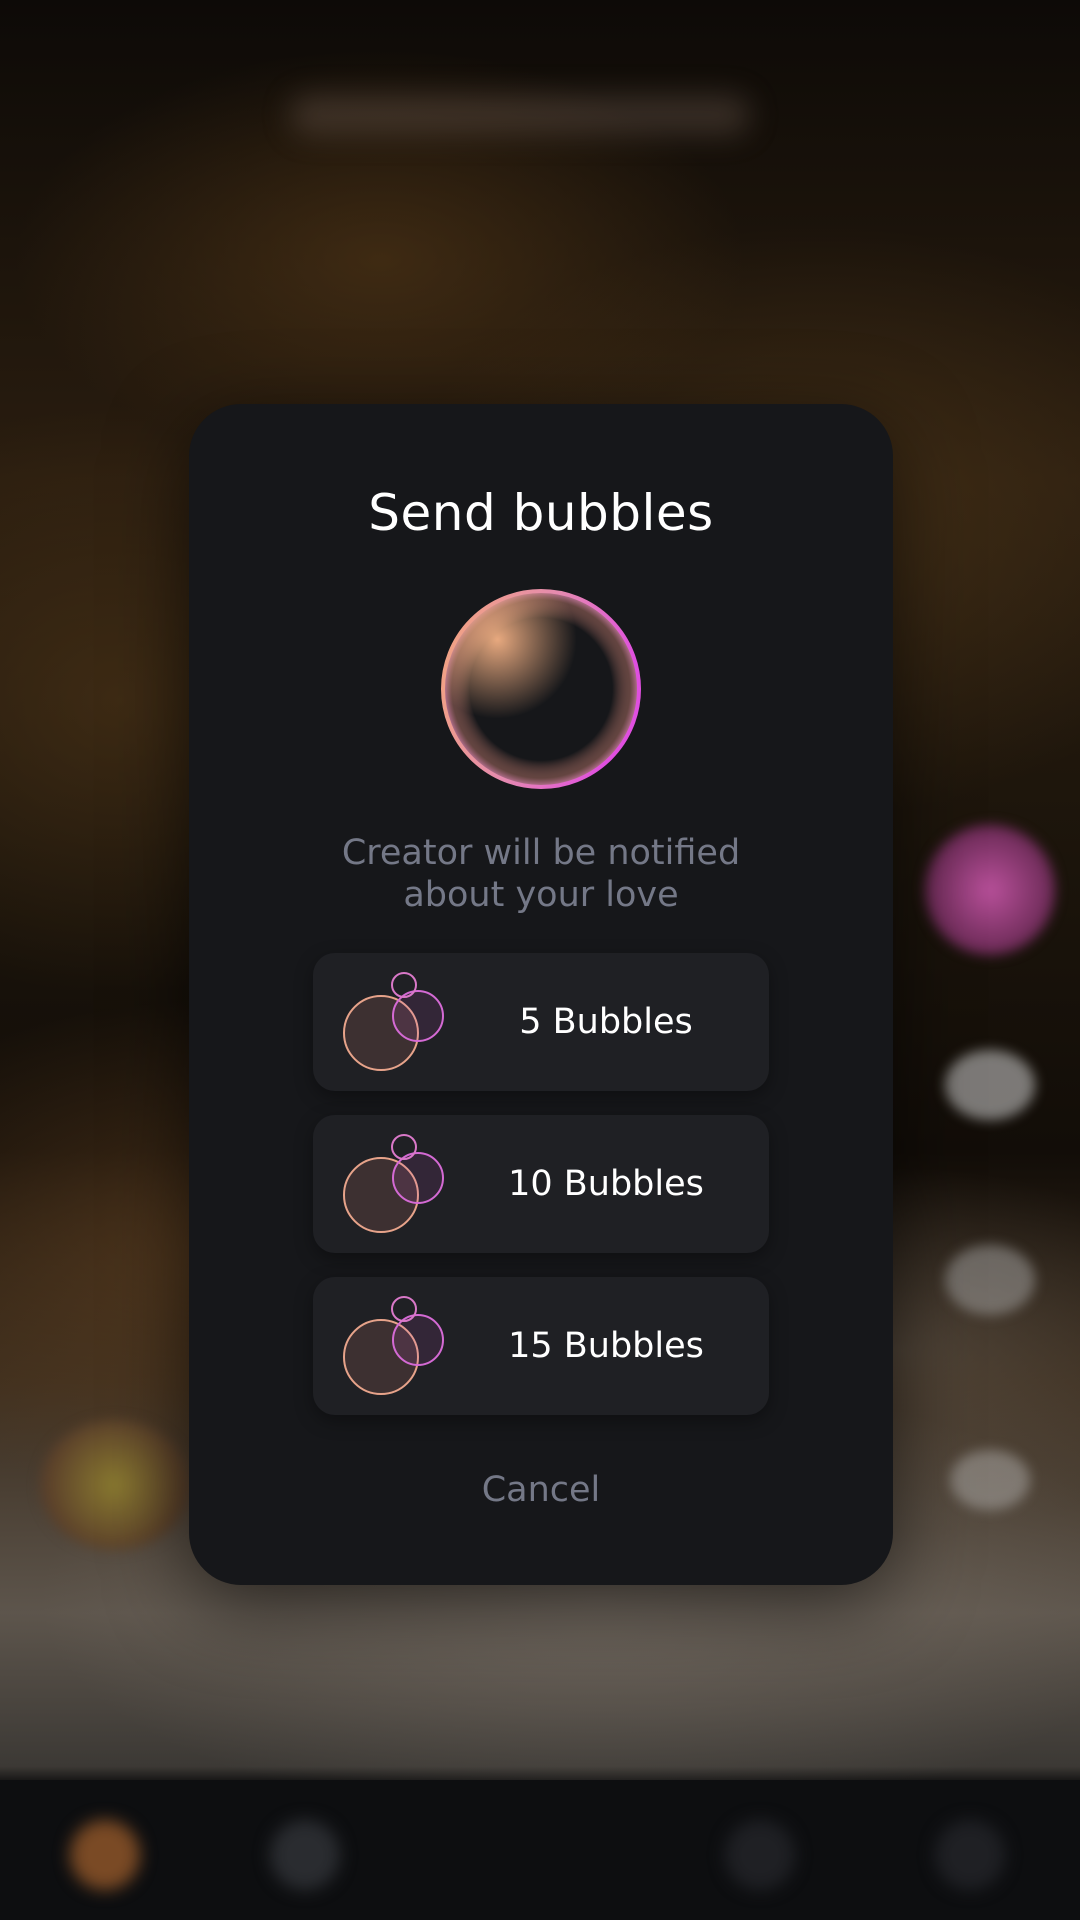  I want to click on subtitle-line: about your love, so click(541, 895).